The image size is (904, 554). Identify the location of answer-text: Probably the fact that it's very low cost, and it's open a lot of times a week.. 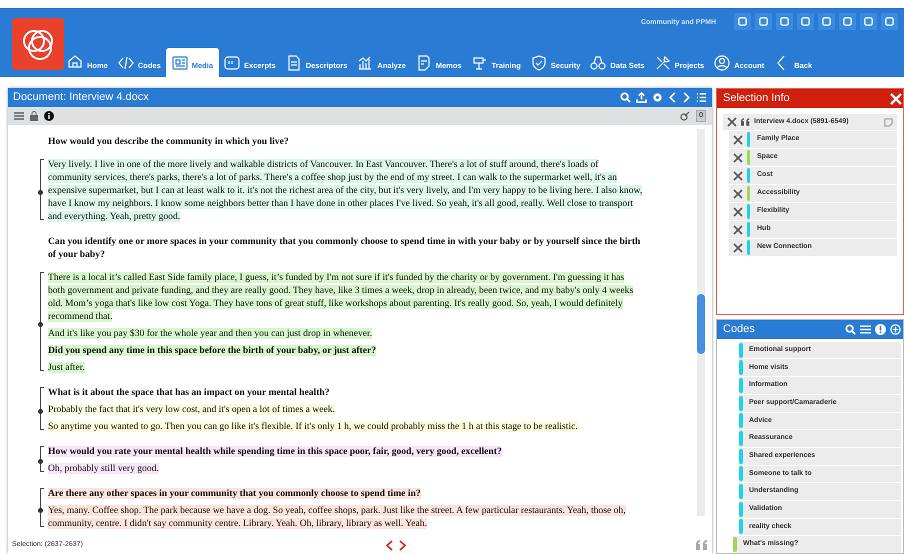
(192, 409).